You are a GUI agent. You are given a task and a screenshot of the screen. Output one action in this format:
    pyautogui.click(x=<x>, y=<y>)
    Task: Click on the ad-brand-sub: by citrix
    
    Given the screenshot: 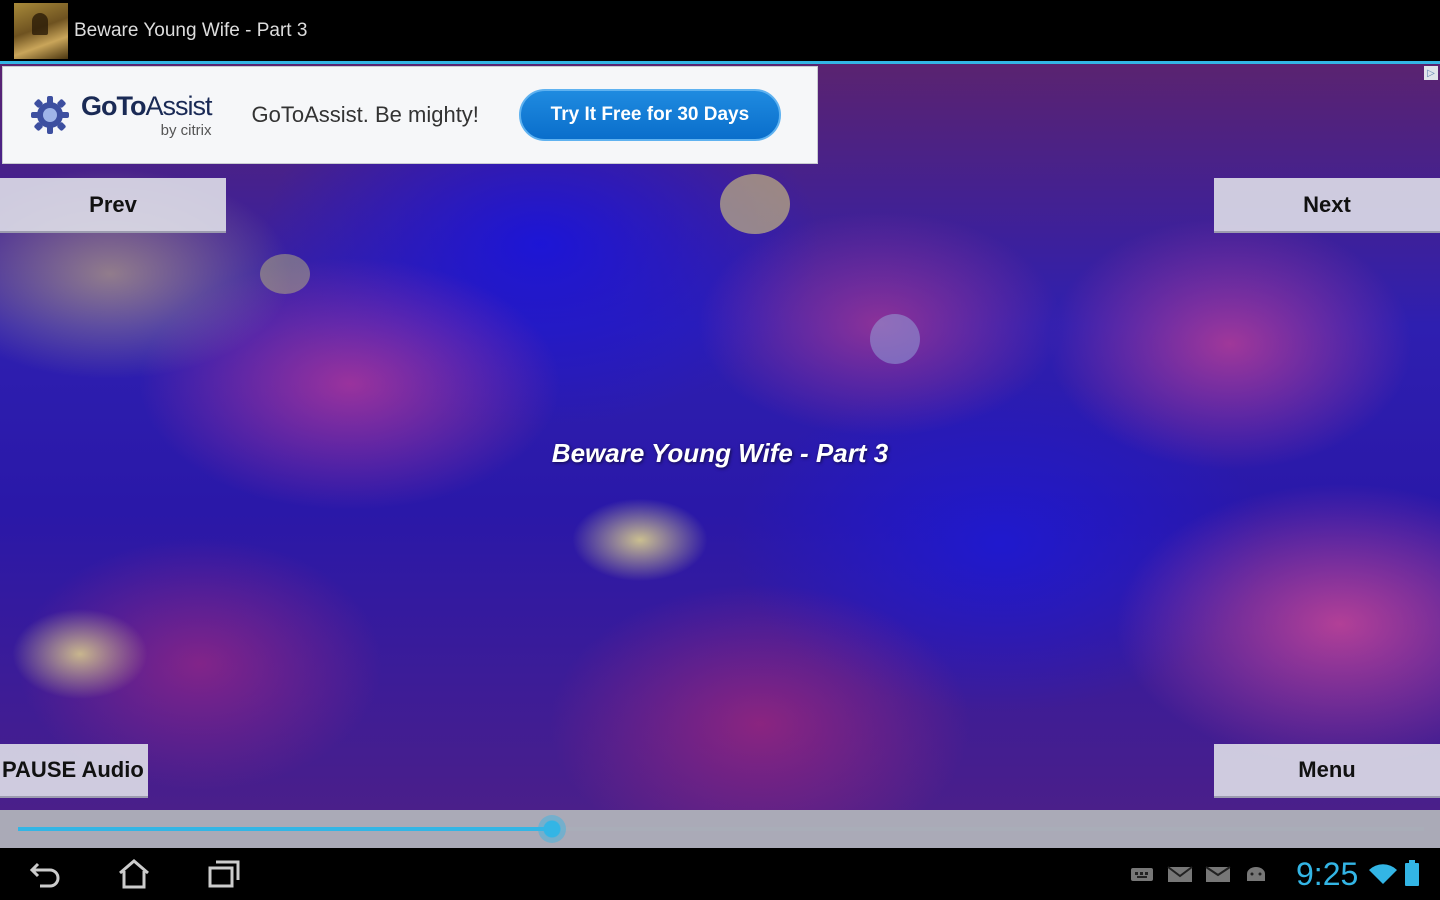 What is the action you would take?
    pyautogui.click(x=186, y=130)
    